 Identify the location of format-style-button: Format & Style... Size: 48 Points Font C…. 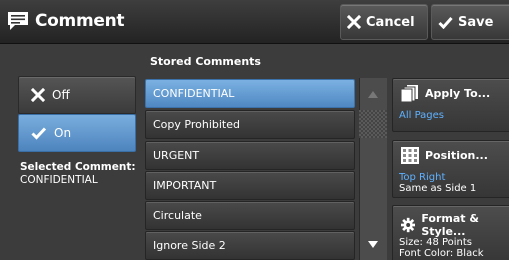
(450, 232).